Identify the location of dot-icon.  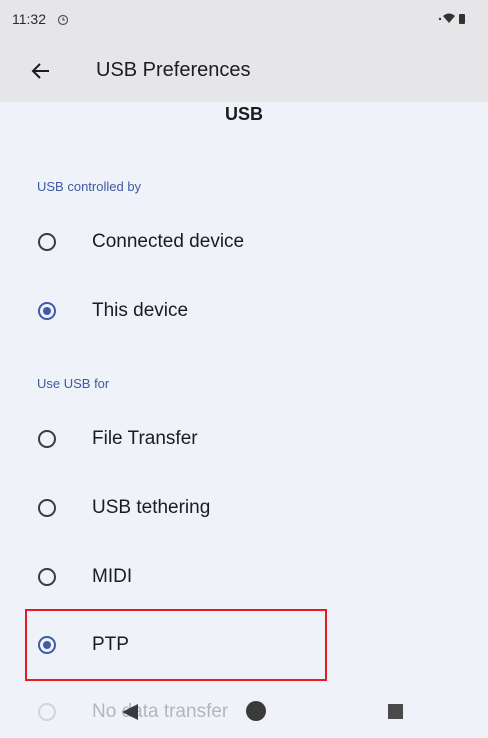
(440, 19).